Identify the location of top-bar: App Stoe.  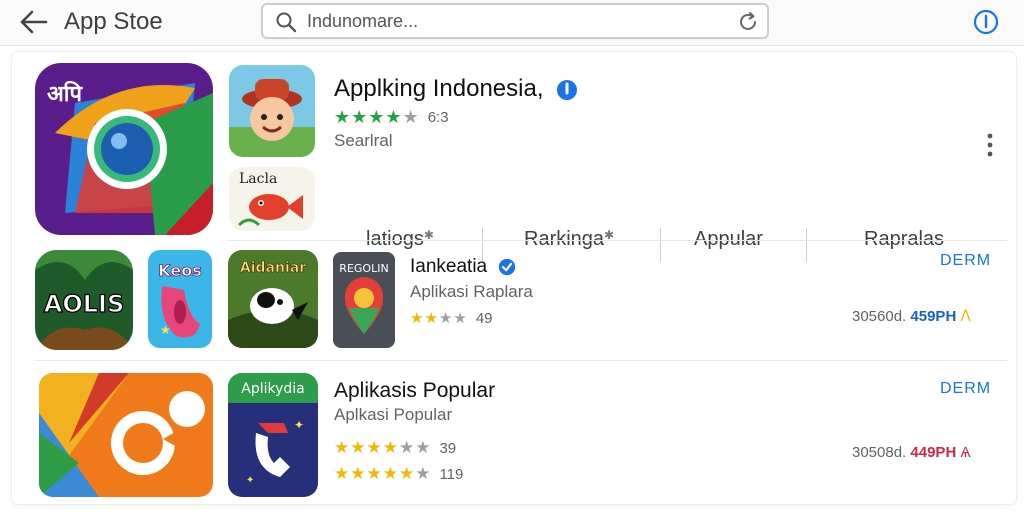
(512, 23).